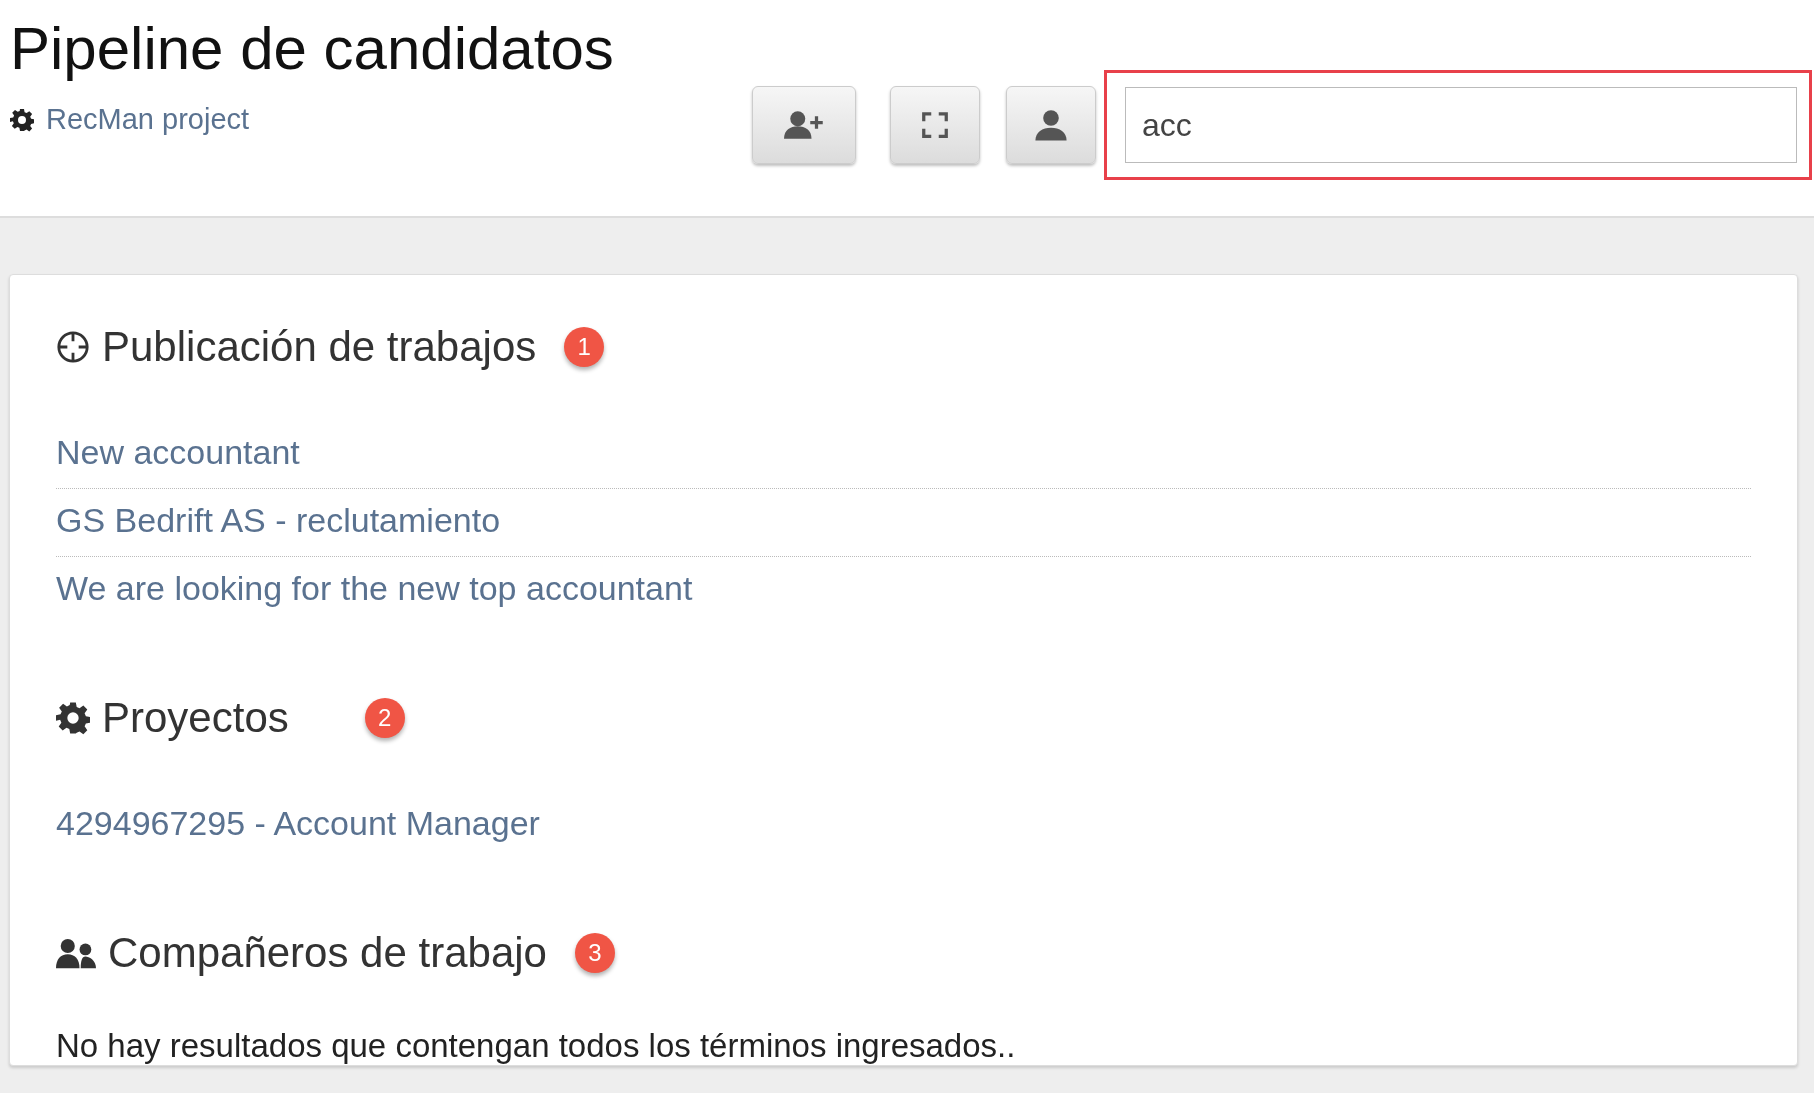  Describe the element at coordinates (130, 119) in the screenshot. I see `project-link: RecMan project` at that location.